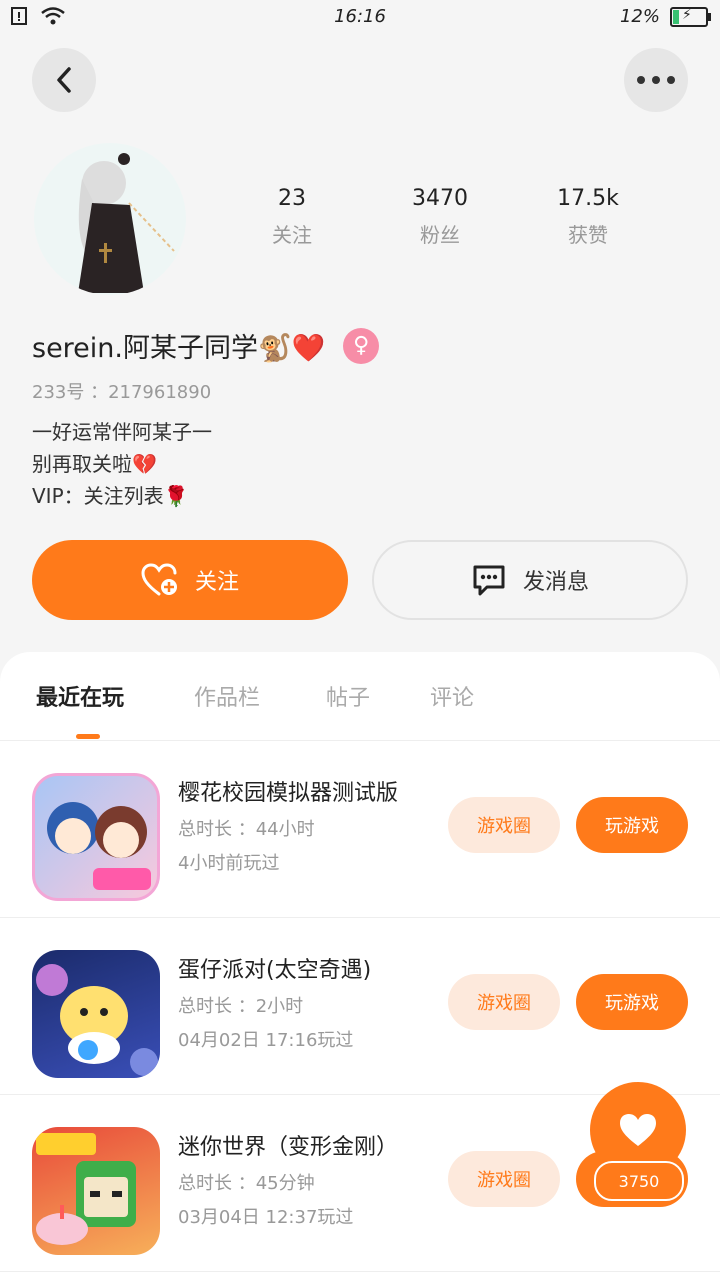  Describe the element at coordinates (126, 223) in the screenshot. I see `avatar-image` at that location.